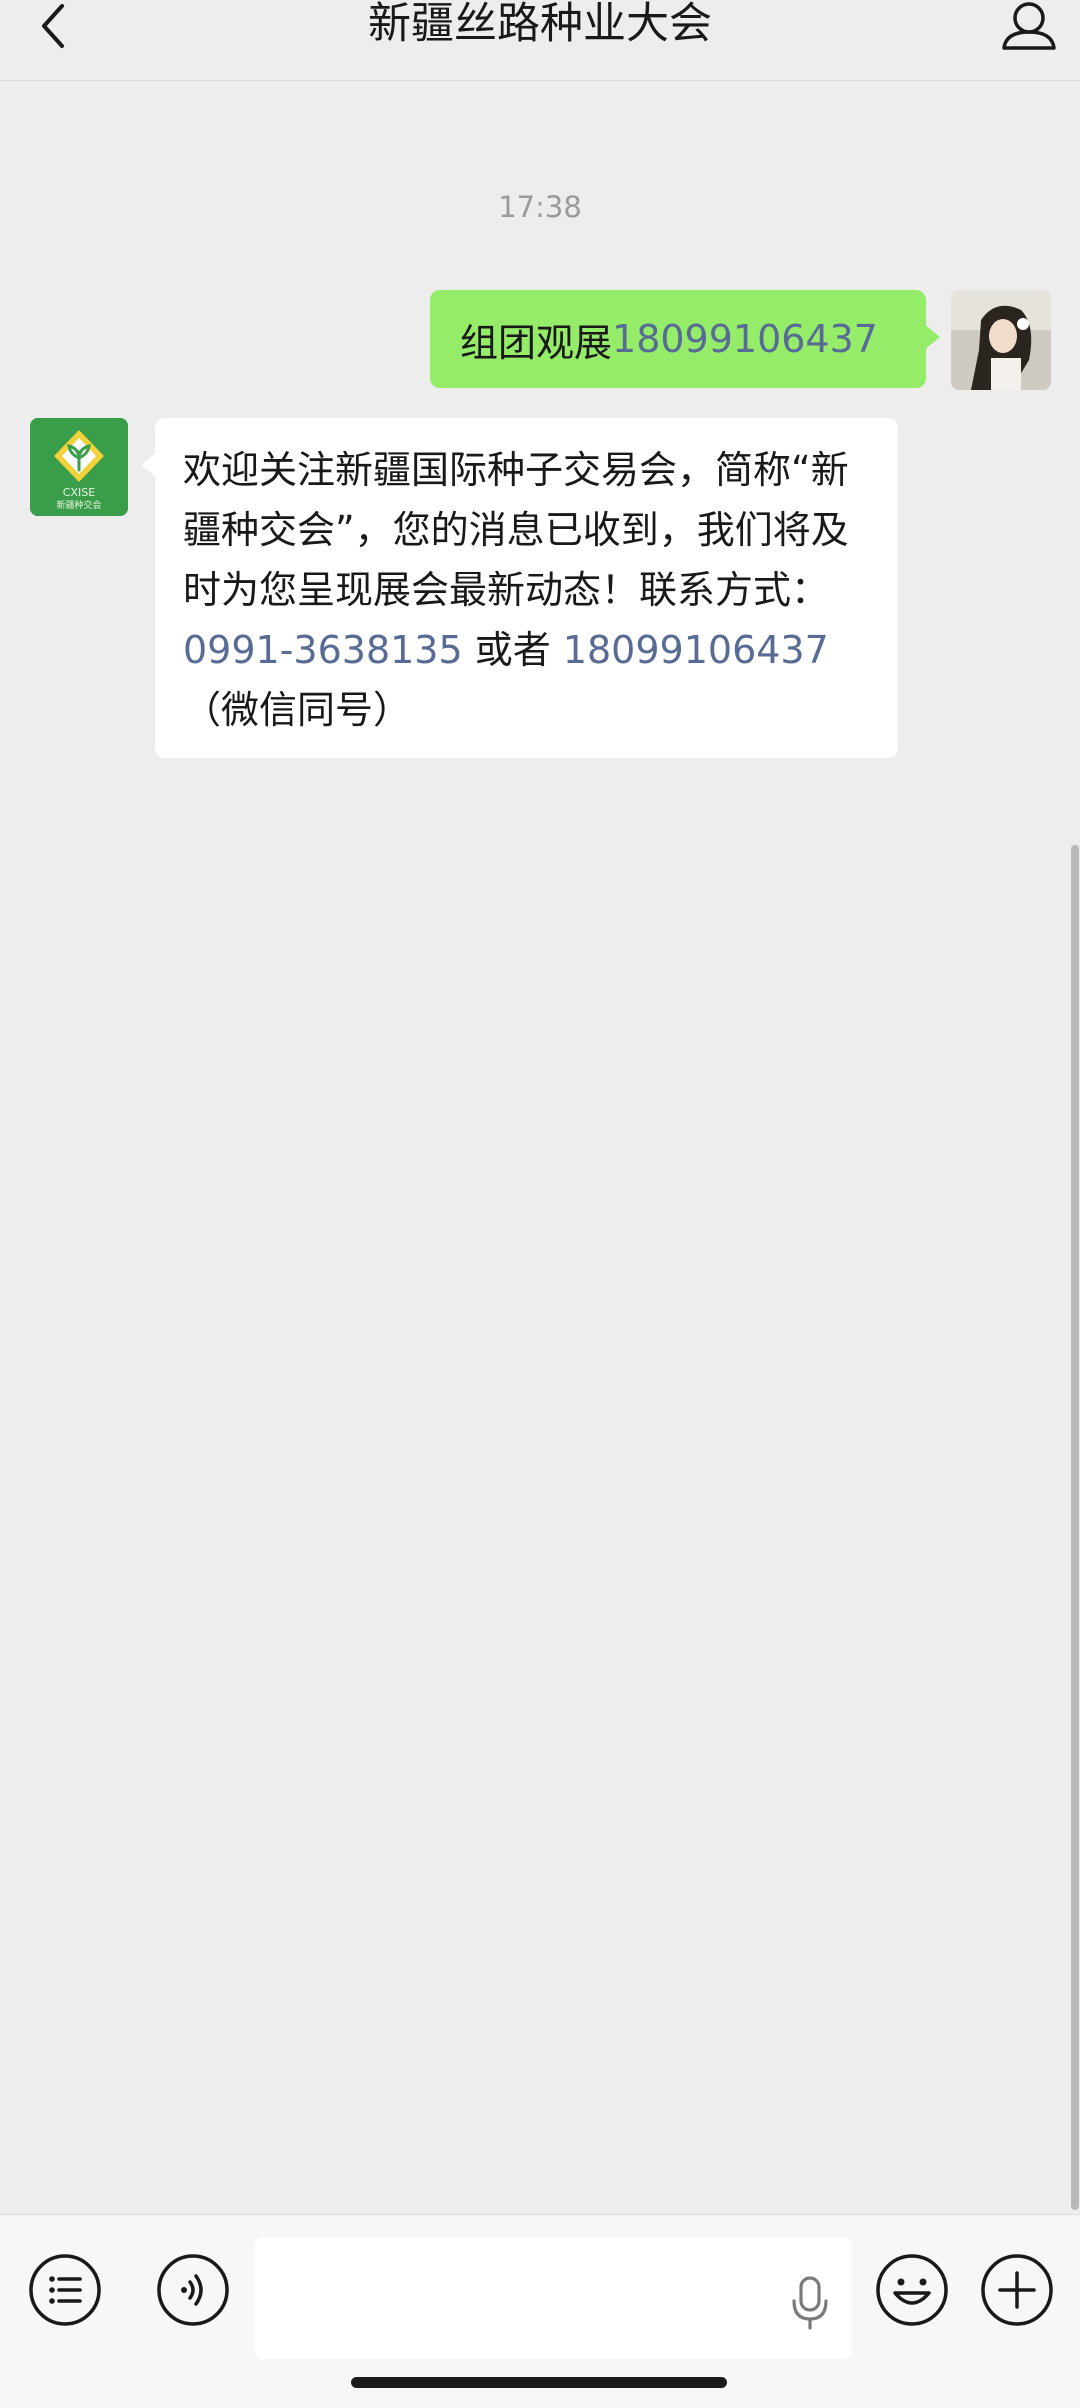 This screenshot has width=1080, height=2408. I want to click on sent-message-bubble: 组团观展 18099106437, so click(685, 339).